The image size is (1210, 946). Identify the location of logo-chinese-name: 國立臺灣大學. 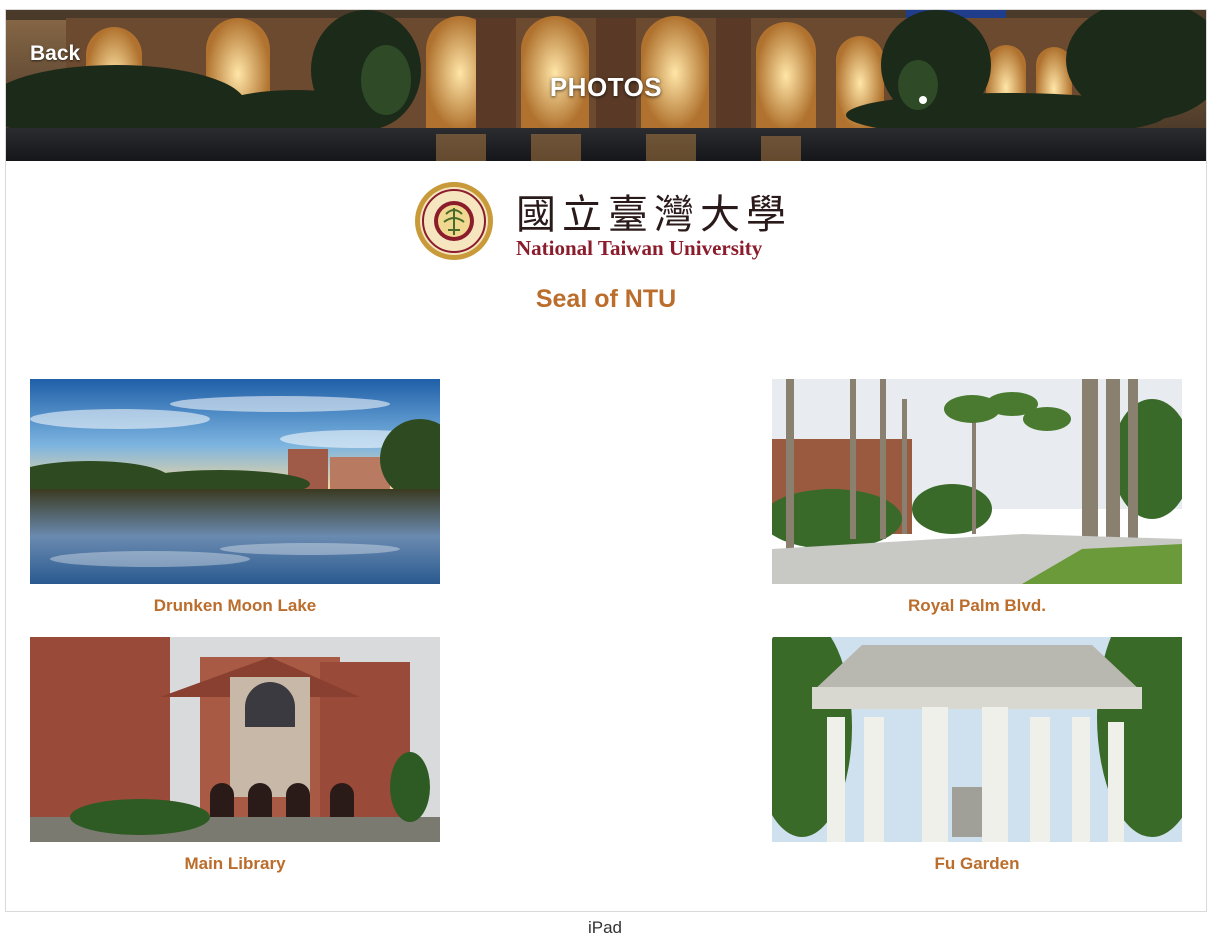
(654, 215).